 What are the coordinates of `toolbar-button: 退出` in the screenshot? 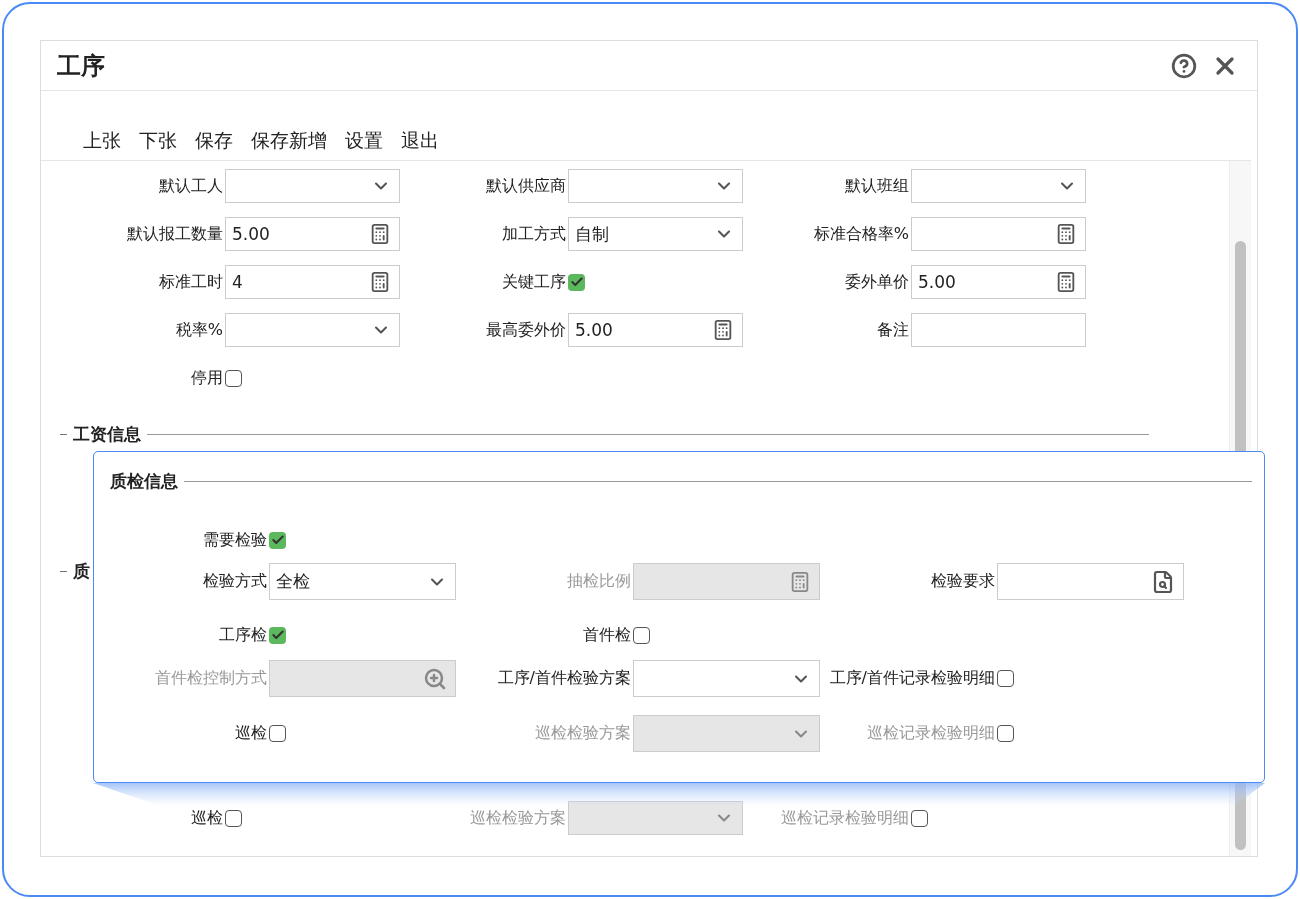 It's located at (420, 141).